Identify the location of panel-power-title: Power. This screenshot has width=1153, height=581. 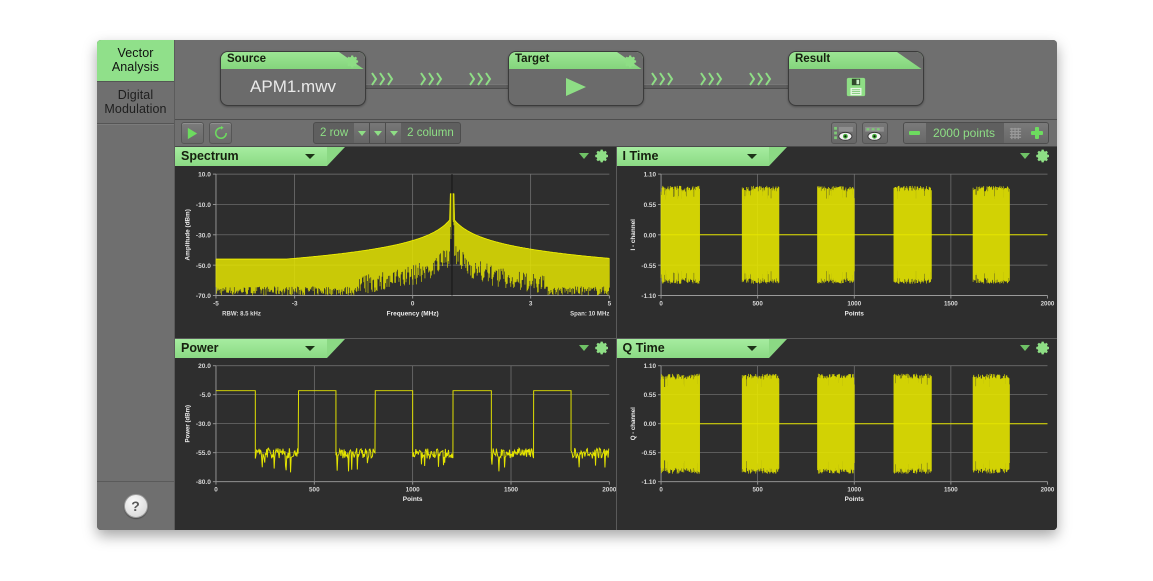
(200, 348).